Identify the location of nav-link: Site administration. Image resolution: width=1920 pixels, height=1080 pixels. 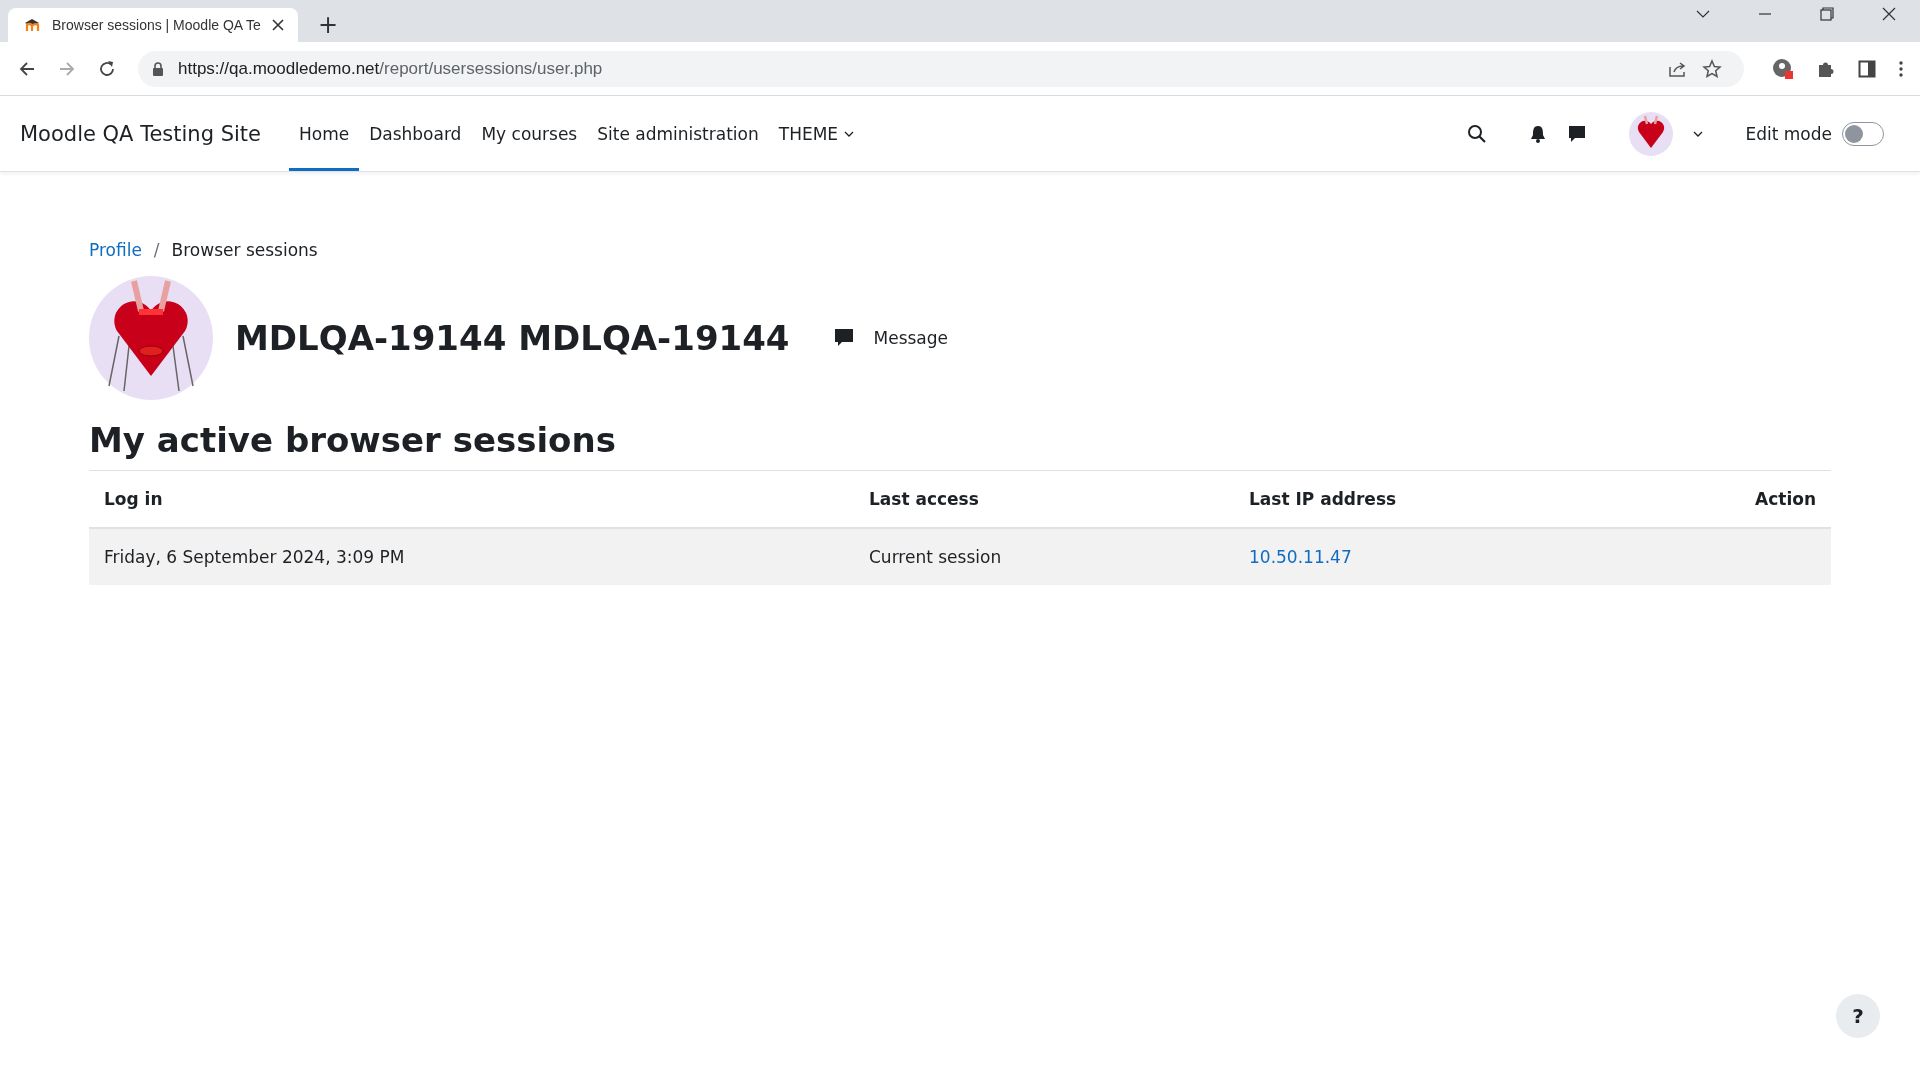
(678, 133).